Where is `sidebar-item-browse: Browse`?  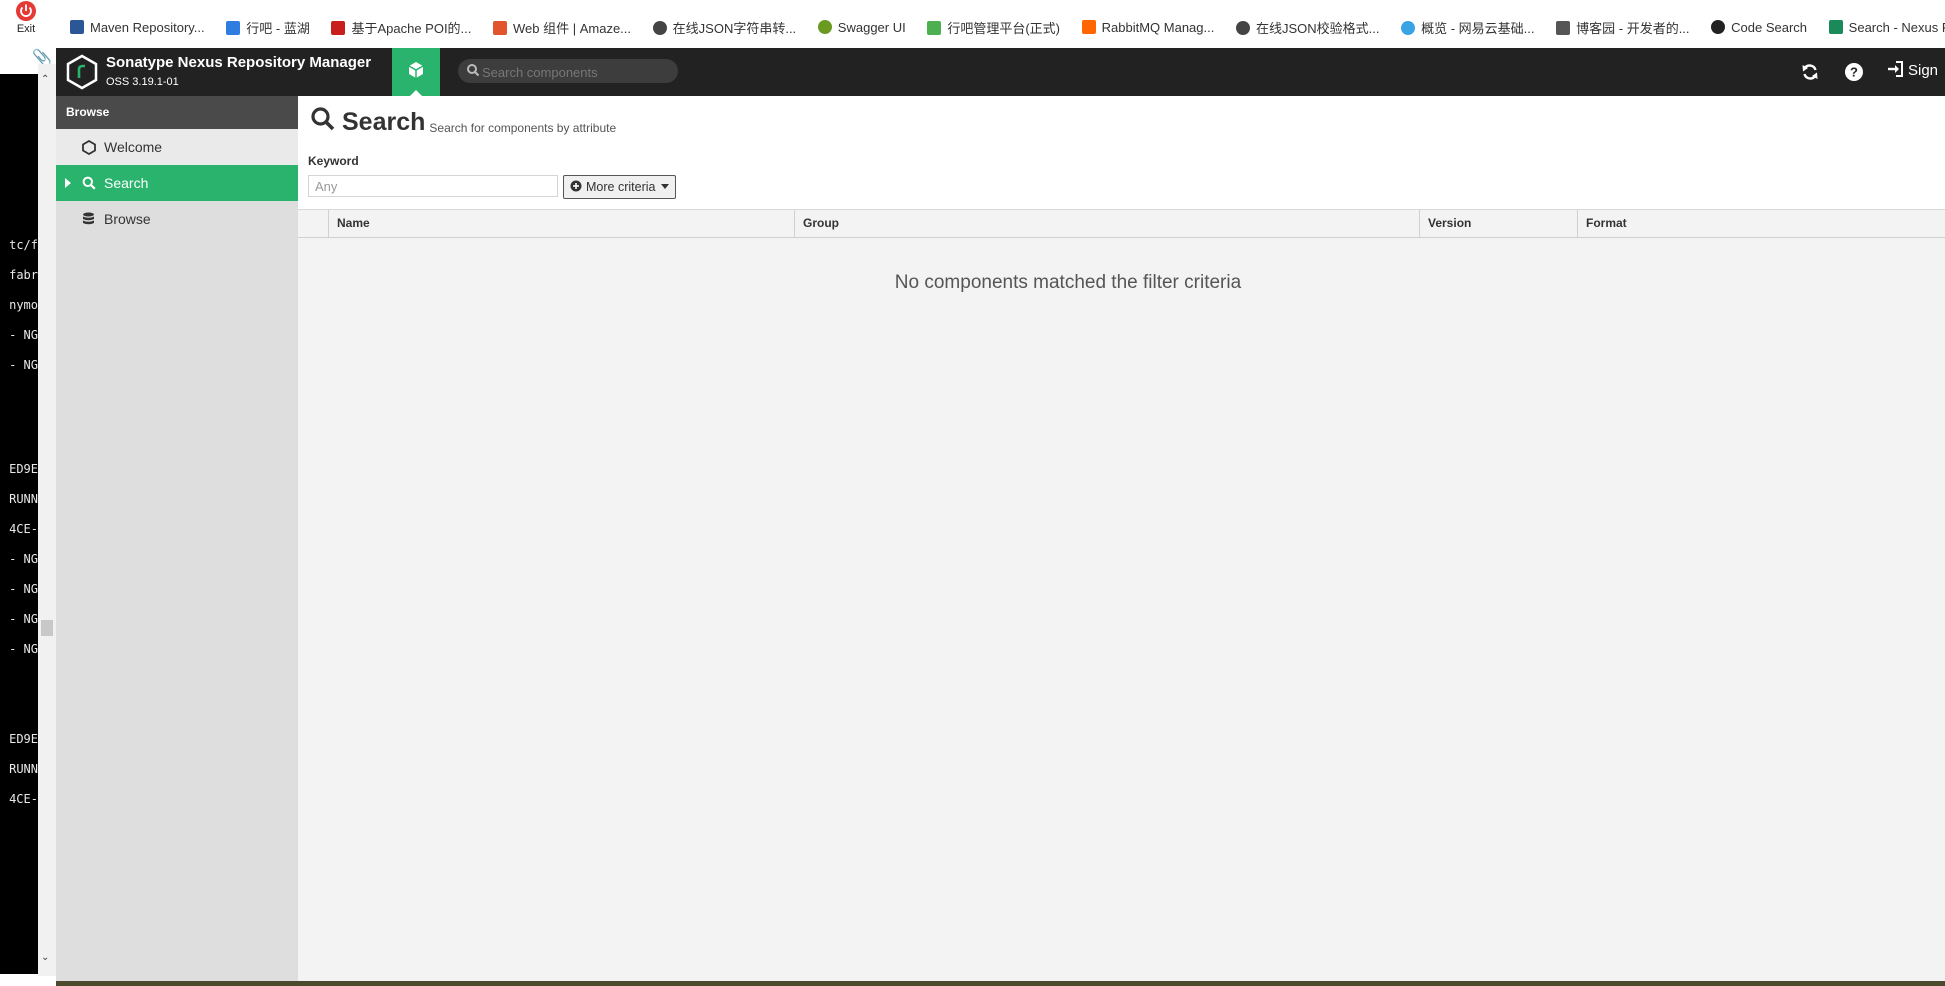
sidebar-item-browse: Browse is located at coordinates (177, 219).